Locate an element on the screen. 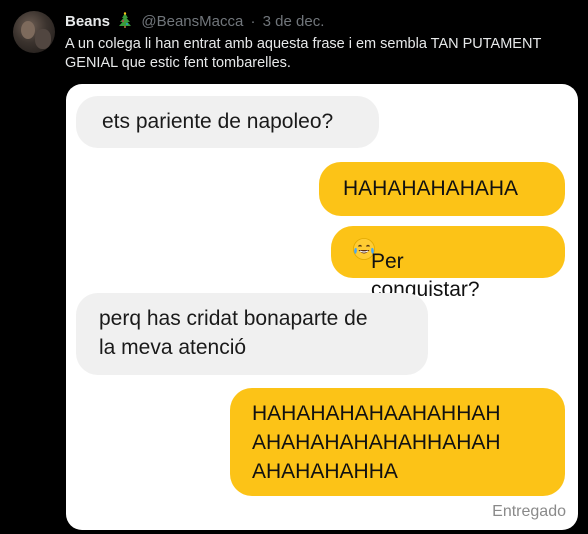 The height and width of the screenshot is (534, 588). christmas-tree-icon is located at coordinates (125, 20).